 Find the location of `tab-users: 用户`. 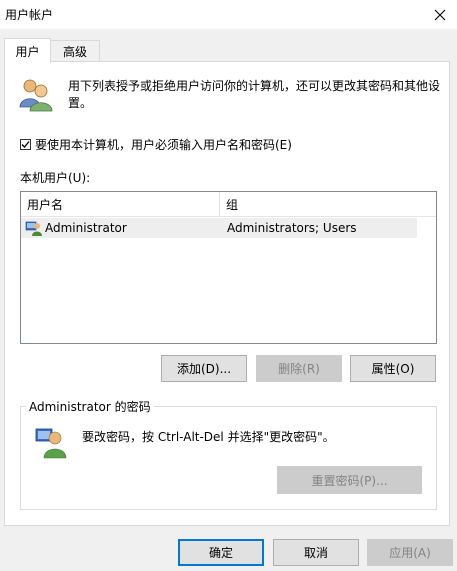

tab-users: 用户 is located at coordinates (27, 50).